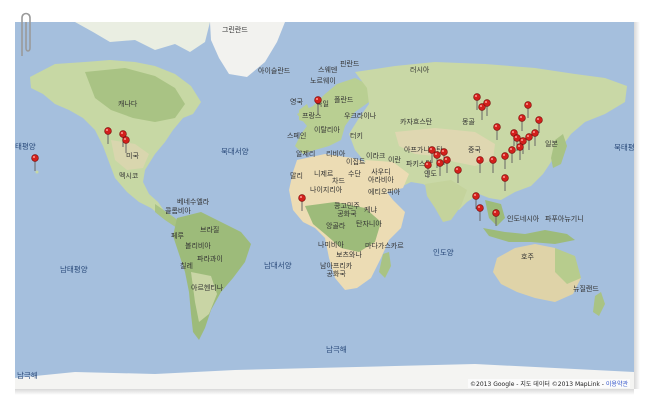  Describe the element at coordinates (74, 269) in the screenshot. I see `ocean-label-pacific-s: 남태평양` at that location.